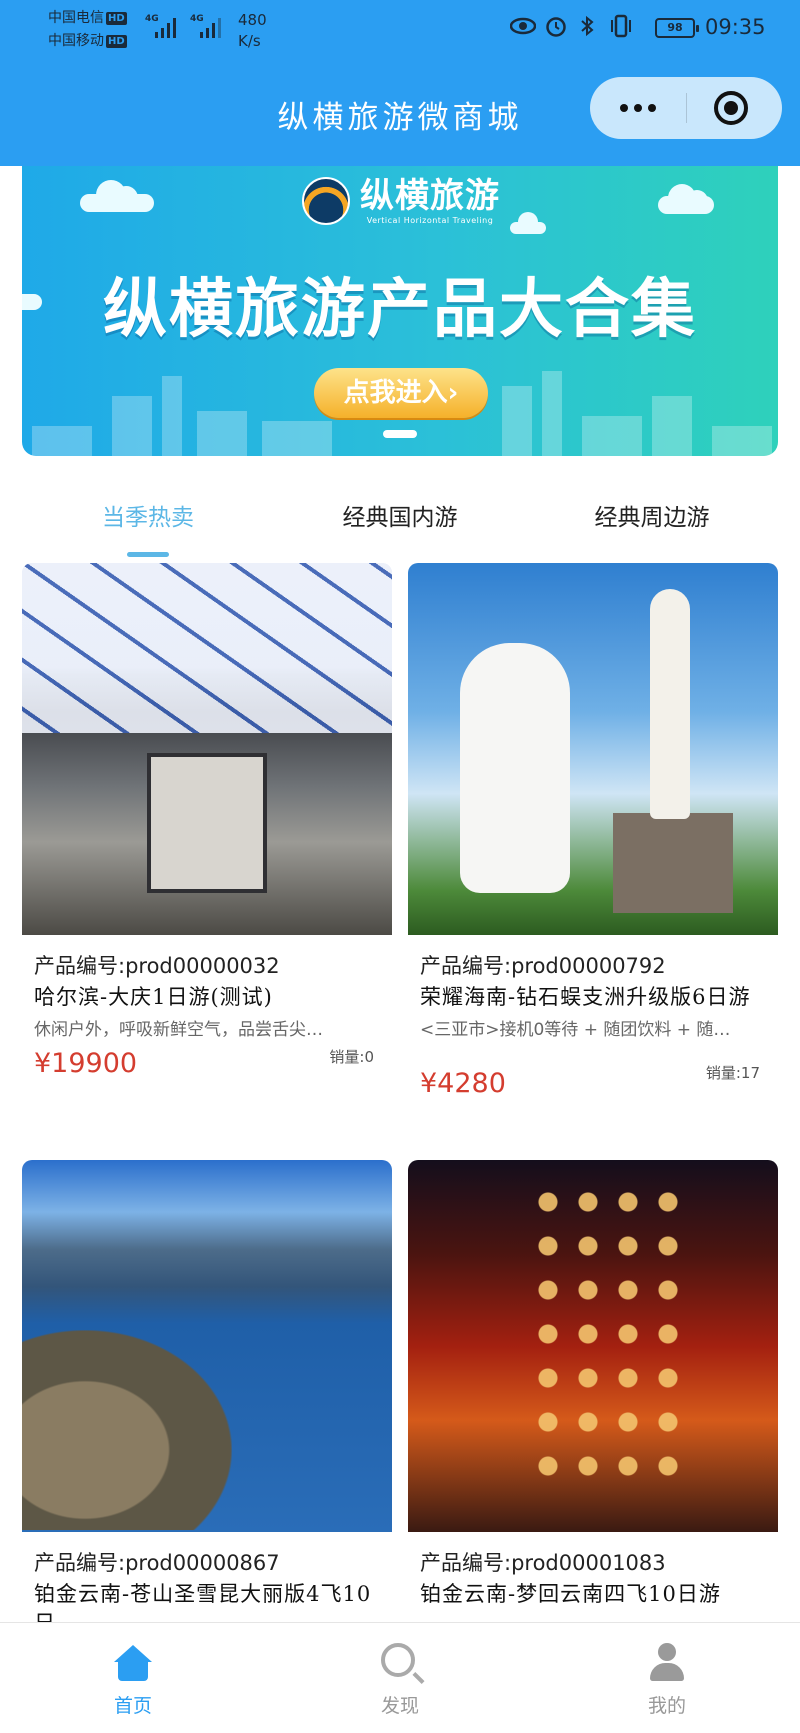 The width and height of the screenshot is (800, 1733). I want to click on brand-subtitle: Vertical Horizontal Traveling, so click(430, 220).